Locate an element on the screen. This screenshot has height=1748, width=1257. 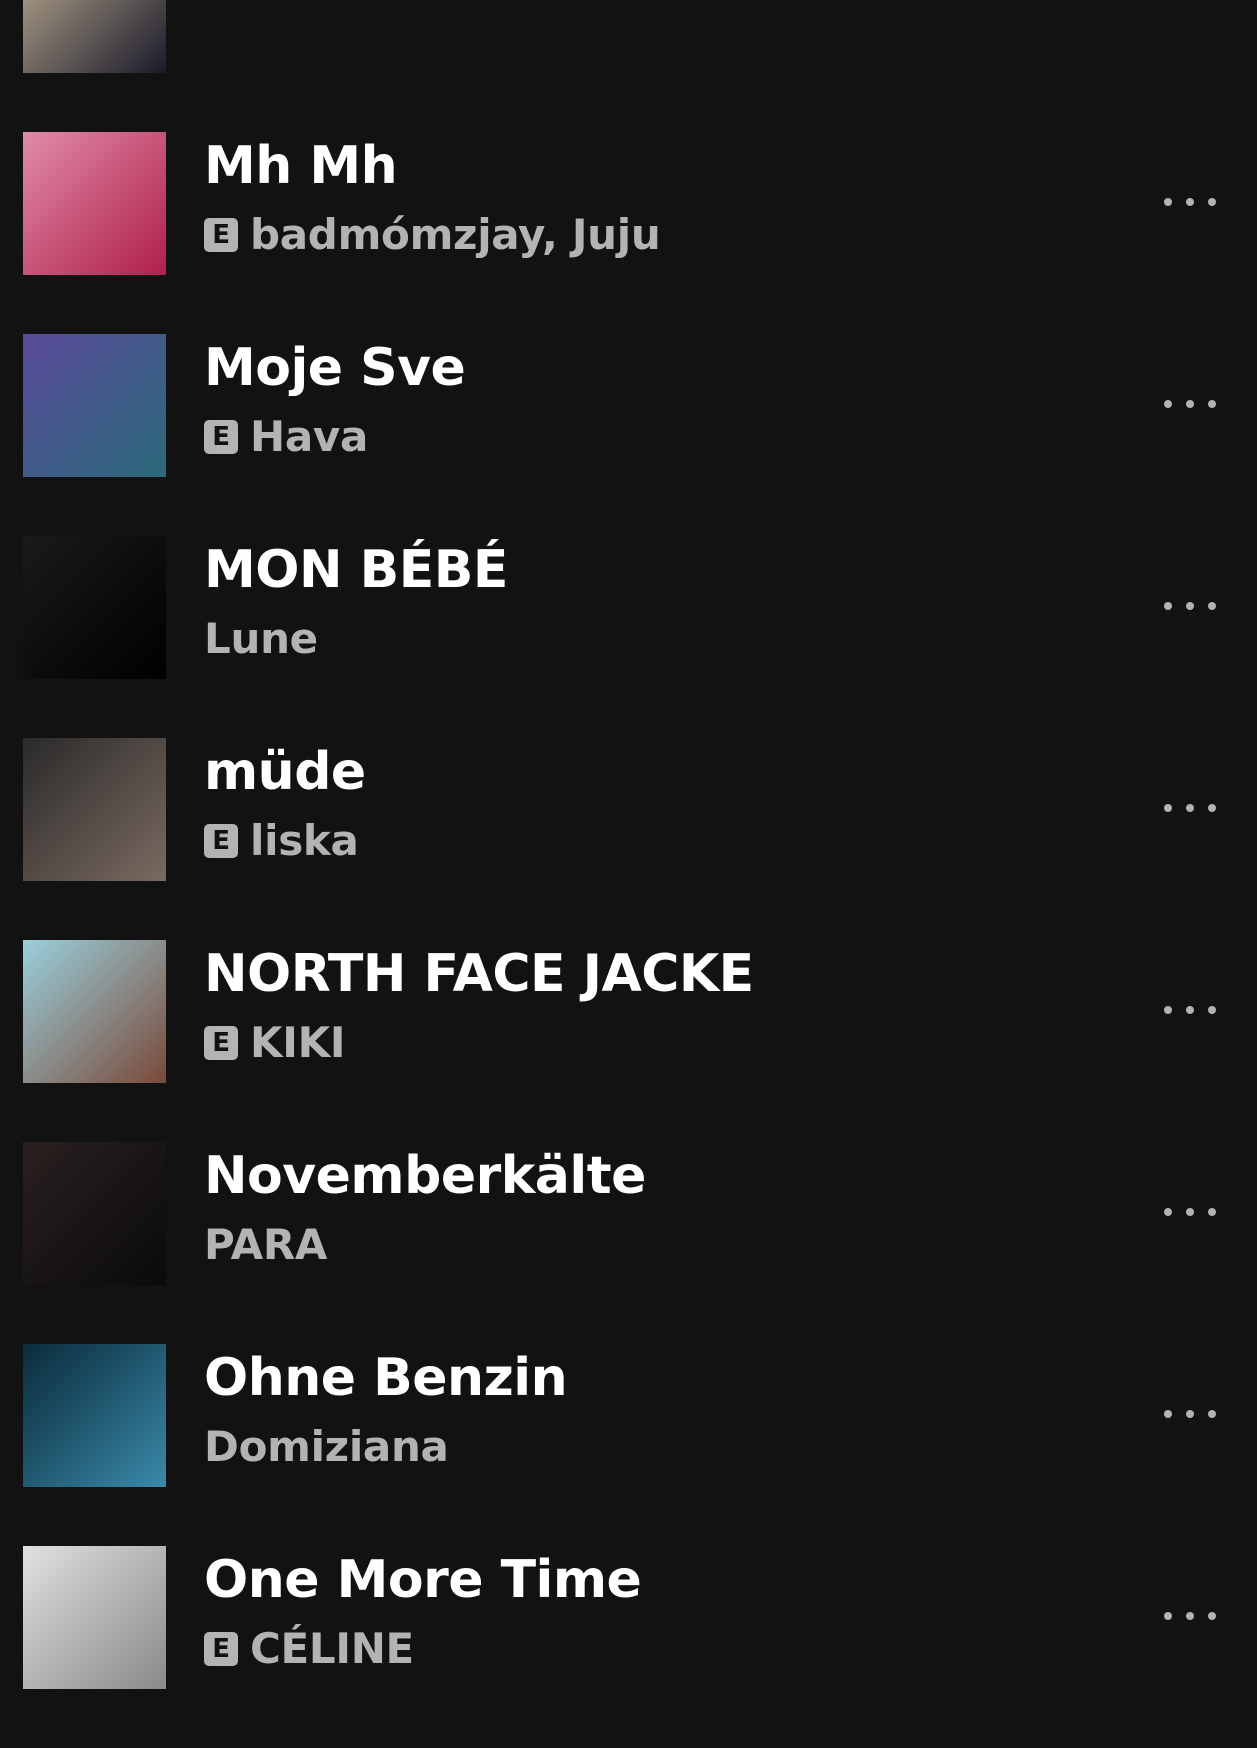
track-artist-line: PARA is located at coordinates (265, 1244).